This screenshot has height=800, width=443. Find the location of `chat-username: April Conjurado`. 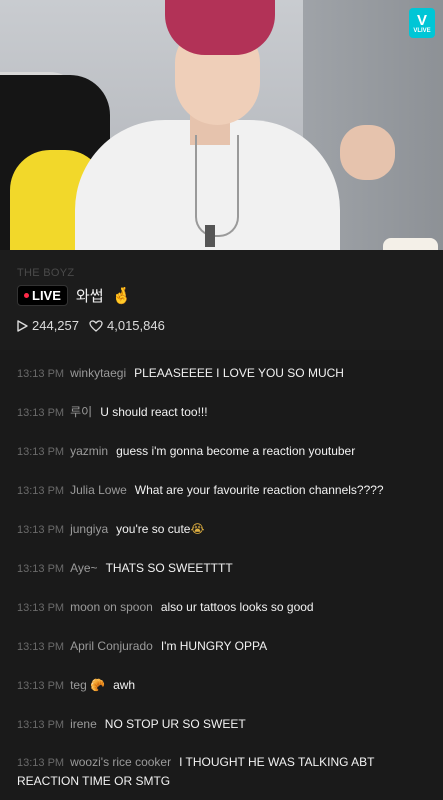

chat-username: April Conjurado is located at coordinates (111, 646).